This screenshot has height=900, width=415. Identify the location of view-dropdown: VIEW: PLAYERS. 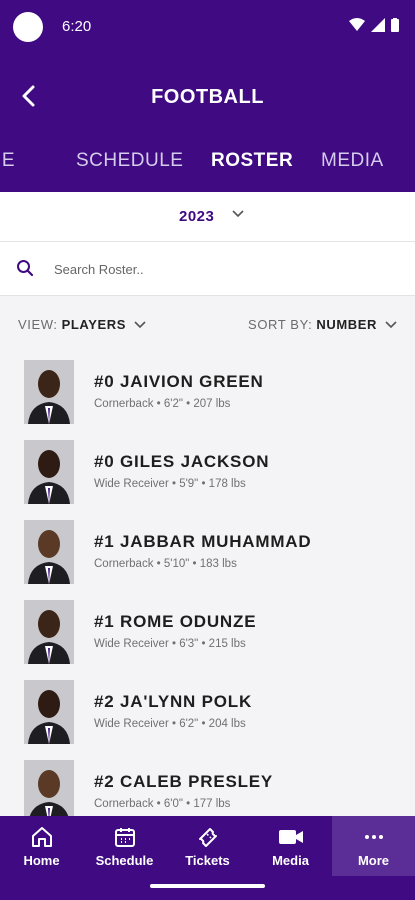
(82, 324).